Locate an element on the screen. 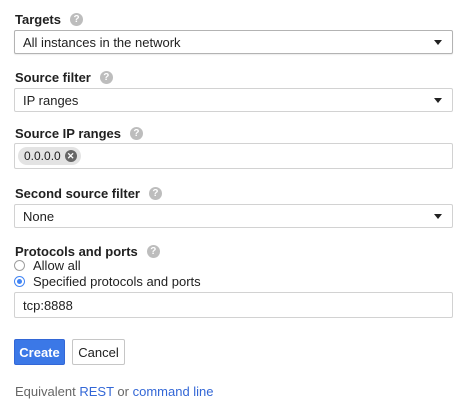 The width and height of the screenshot is (474, 415). create-button: Create is located at coordinates (39, 352).